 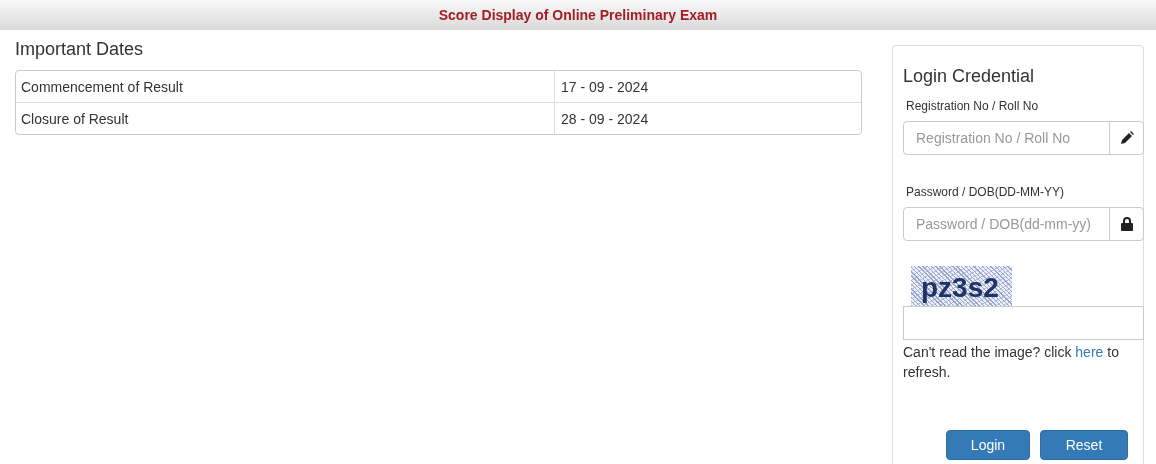 What do you see at coordinates (285, 118) in the screenshot?
I see `table-cell: Closure of Result` at bounding box center [285, 118].